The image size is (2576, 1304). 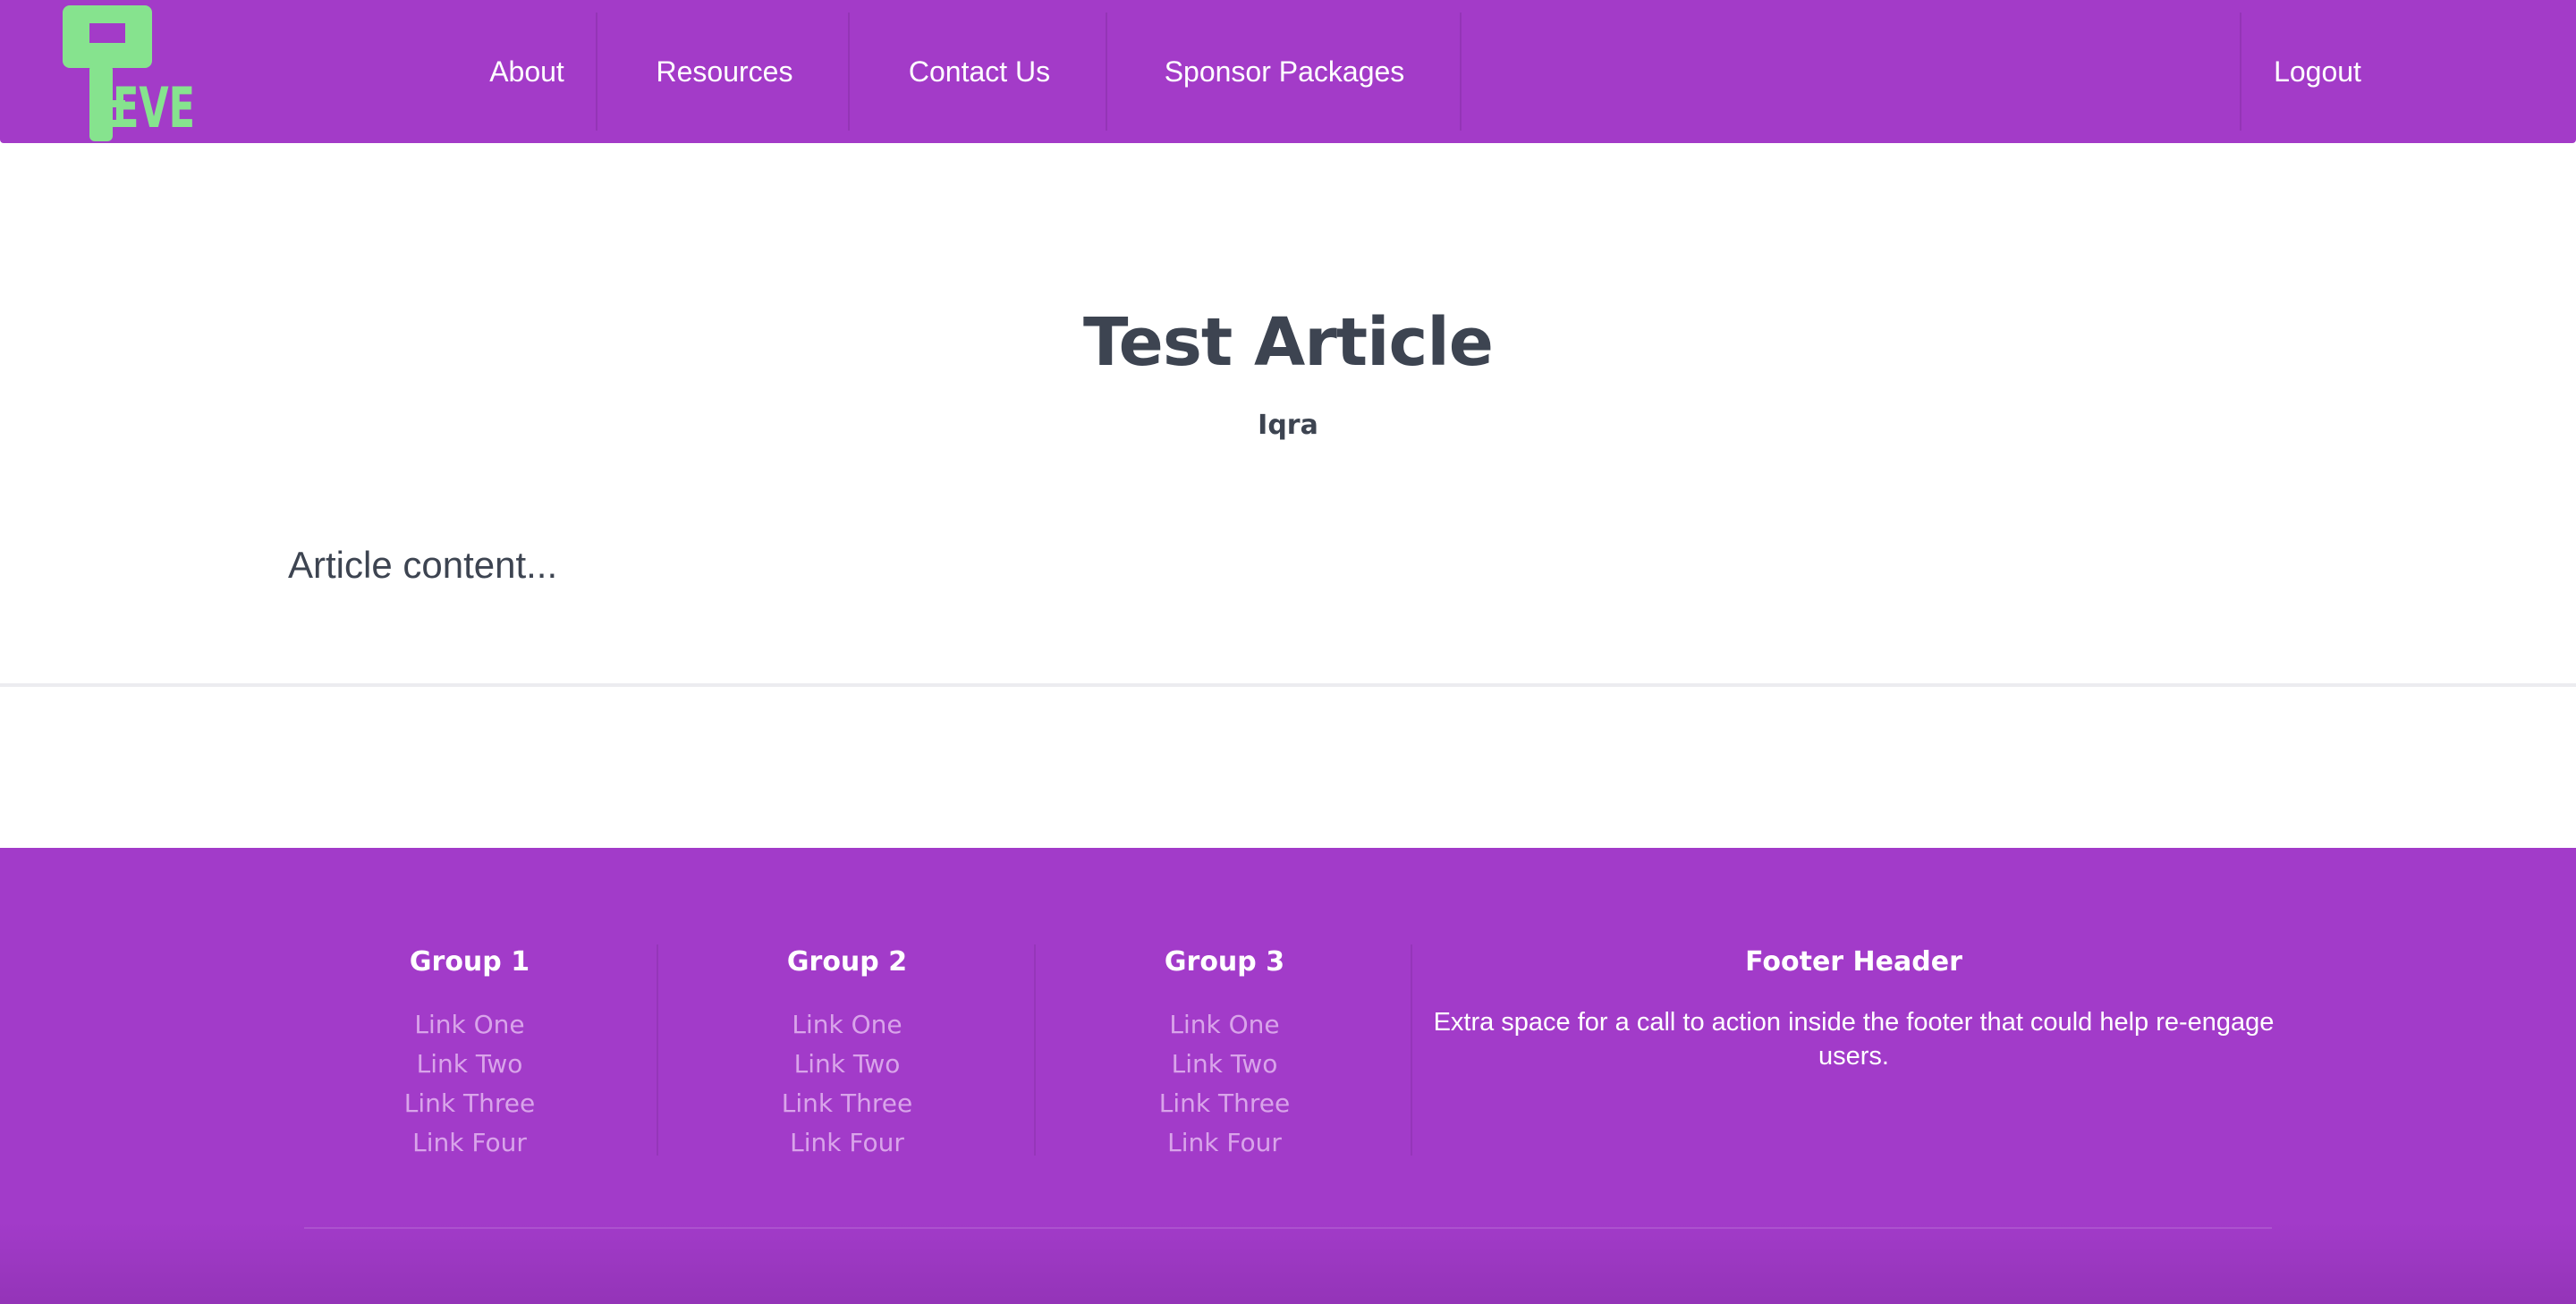 What do you see at coordinates (154, 107) in the screenshot?
I see `logo-text: EVE` at bounding box center [154, 107].